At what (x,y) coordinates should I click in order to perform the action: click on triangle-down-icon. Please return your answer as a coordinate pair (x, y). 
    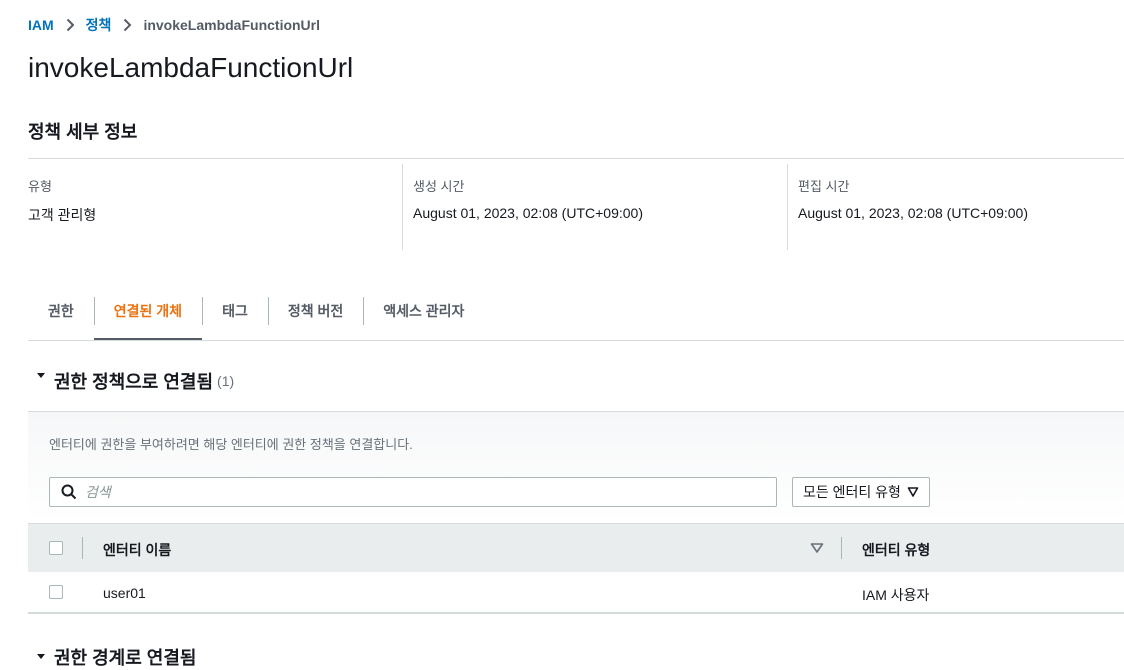
    Looking at the image, I should click on (913, 492).